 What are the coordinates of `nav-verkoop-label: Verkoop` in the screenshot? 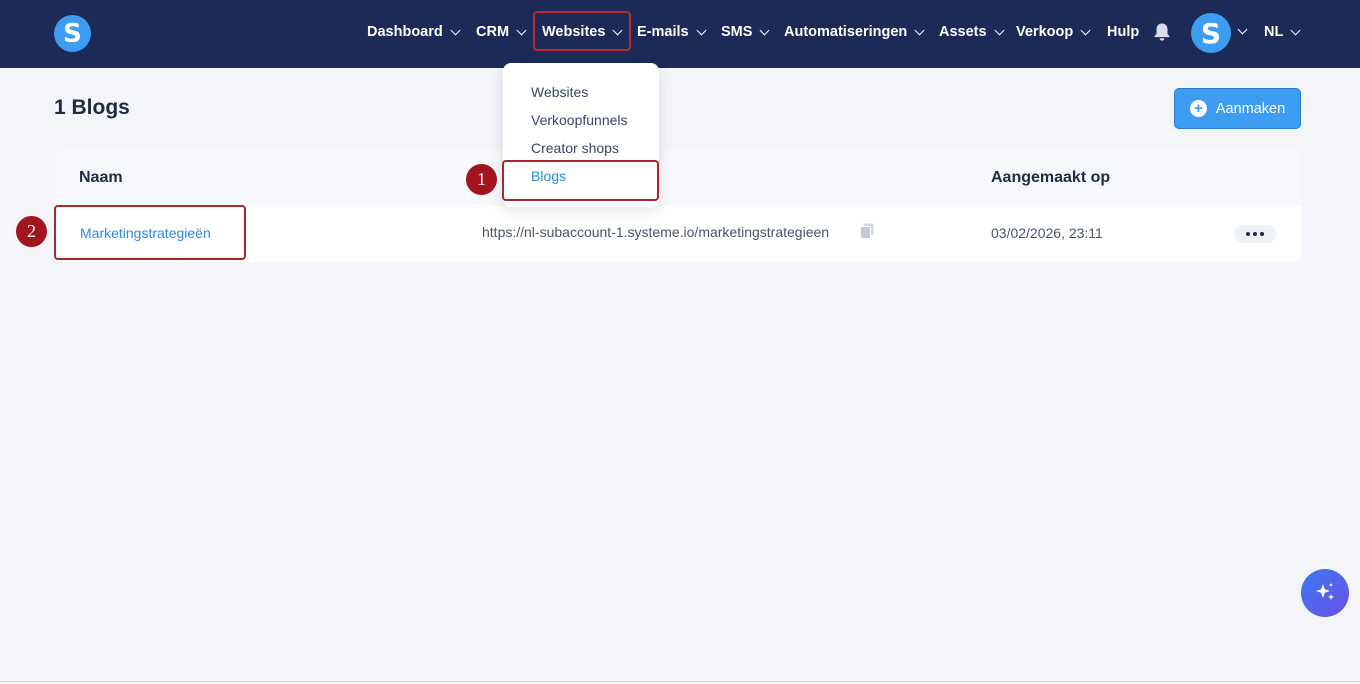 It's located at (1045, 32).